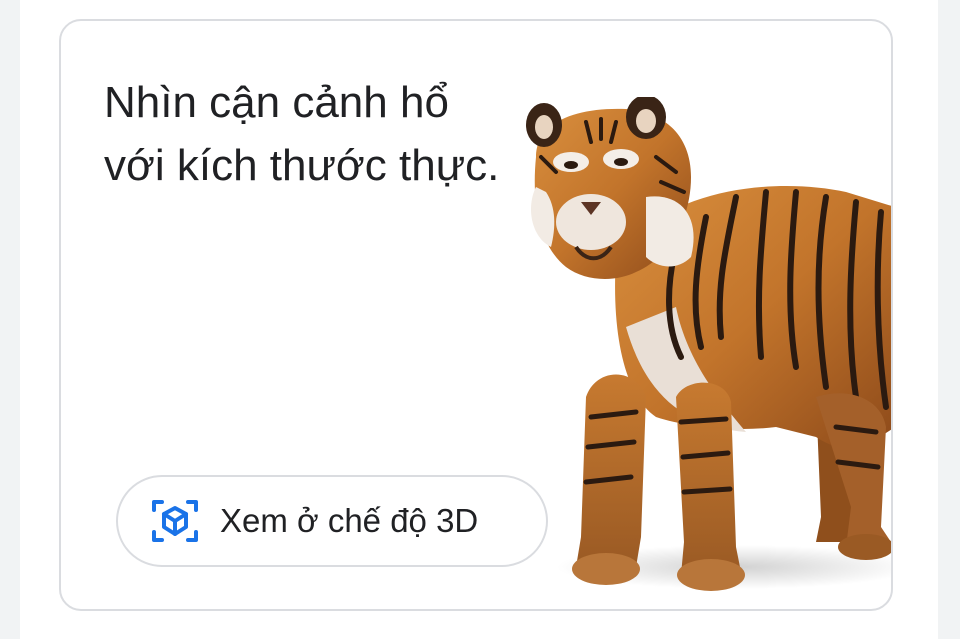  What do you see at coordinates (349, 520) in the screenshot?
I see `view-in-3d-label: Xem ở chế độ 3D` at bounding box center [349, 520].